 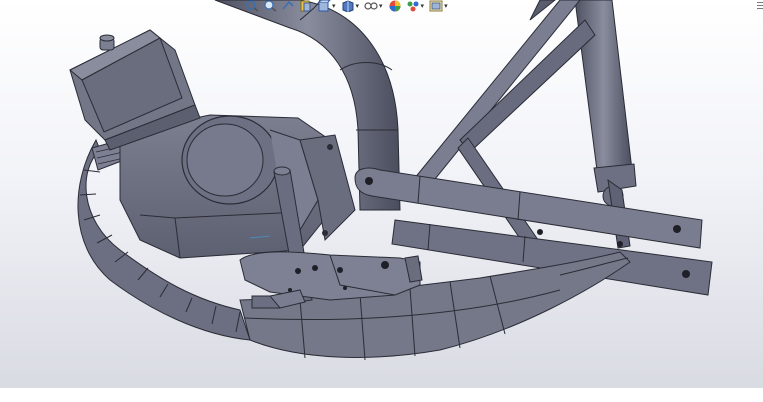 I want to click on section-view-icon, so click(x=306, y=6).